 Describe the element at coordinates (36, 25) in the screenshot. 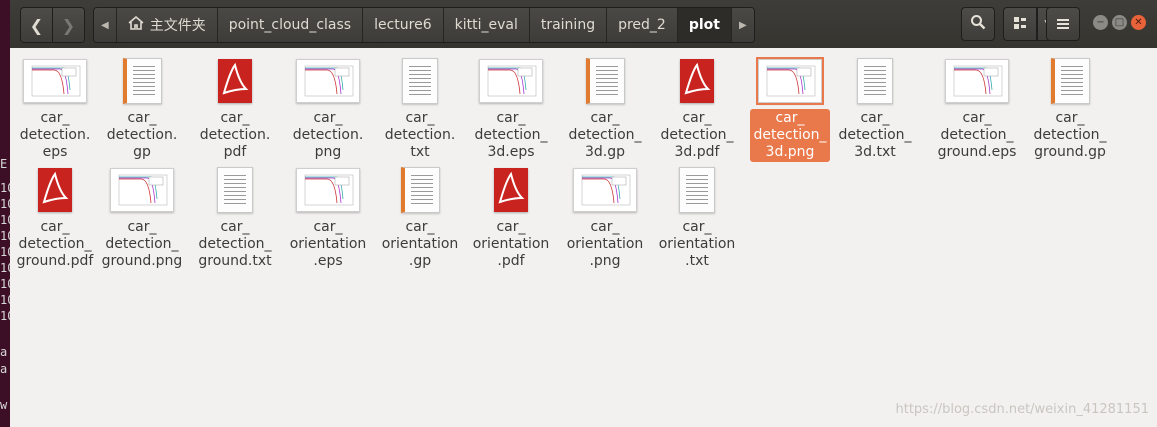

I see `back-button: ❮` at that location.